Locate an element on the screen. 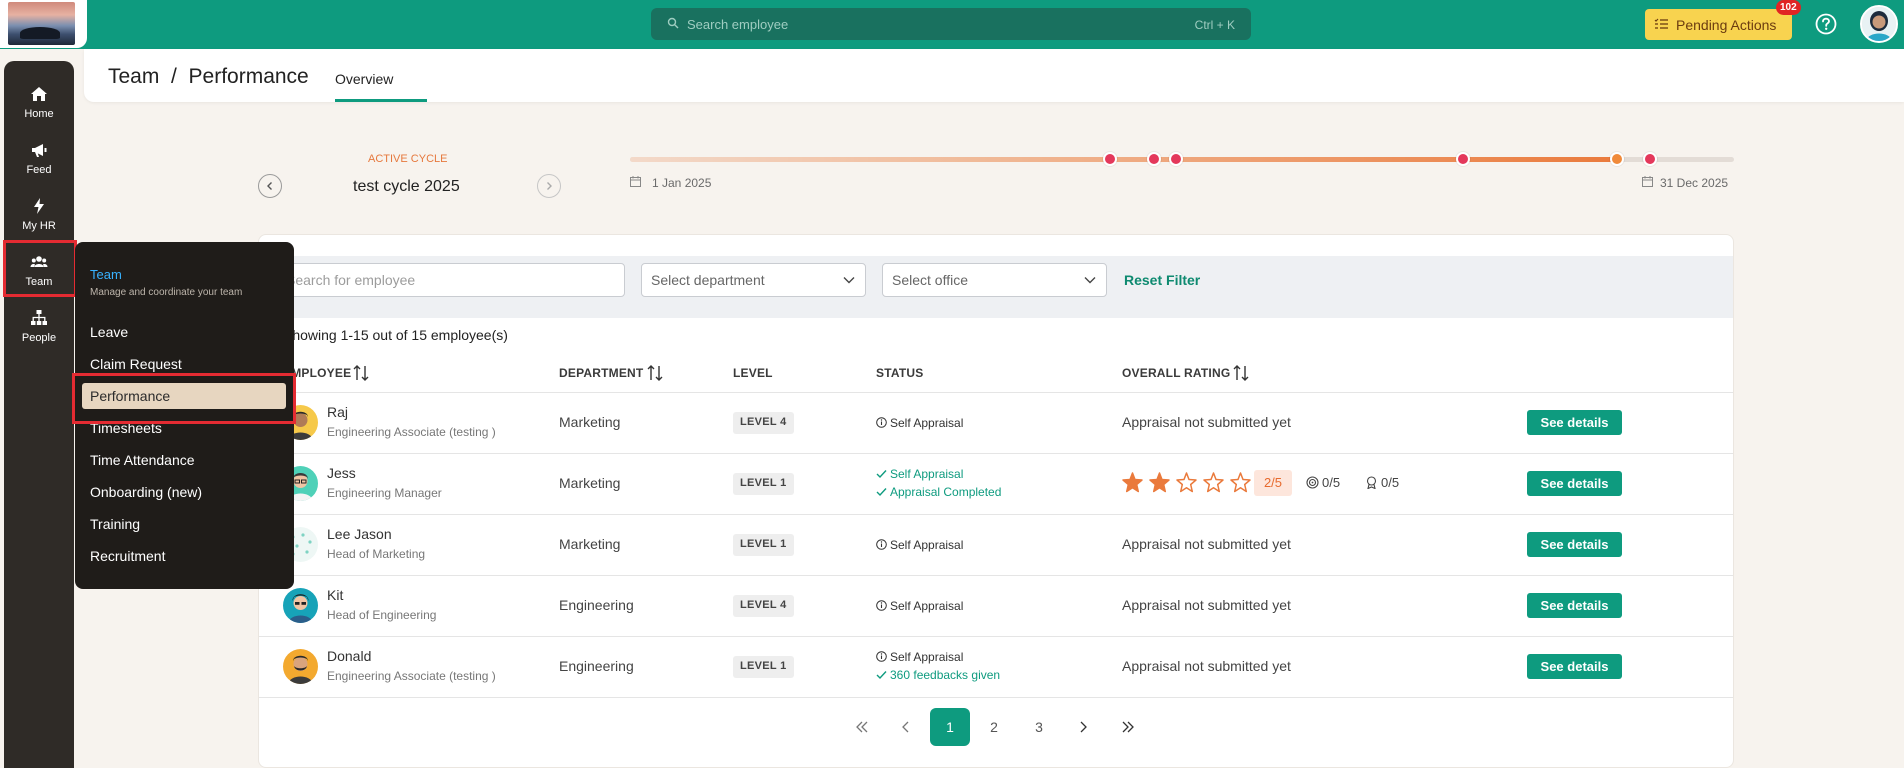 Image resolution: width=1904 pixels, height=768 pixels. pending-actions-button: Pending Actions is located at coordinates (1718, 24).